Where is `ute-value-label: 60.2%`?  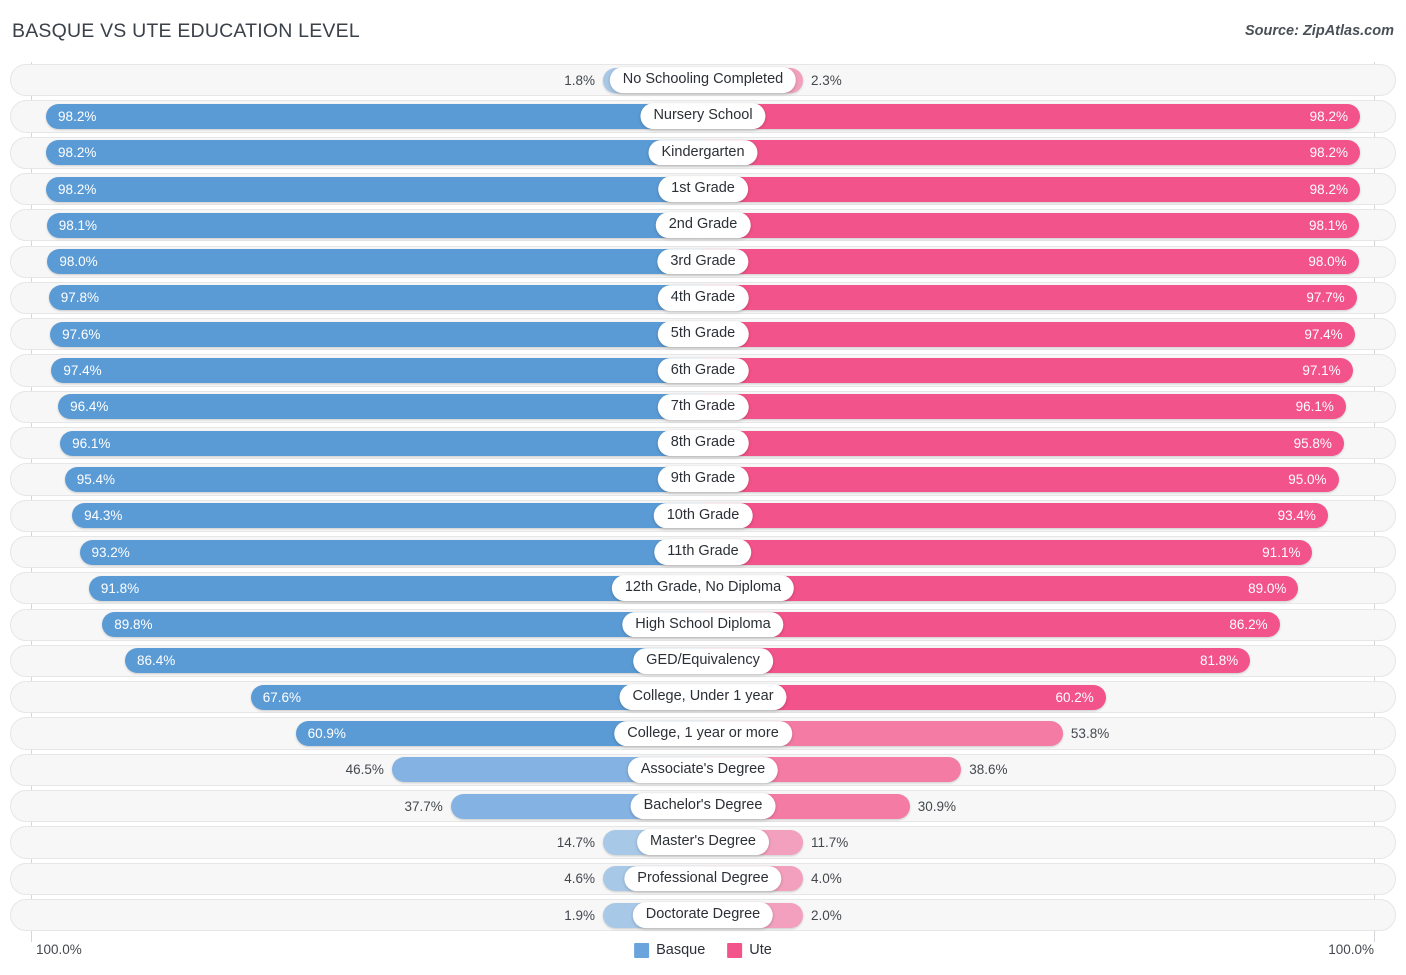 ute-value-label: 60.2% is located at coordinates (1074, 697).